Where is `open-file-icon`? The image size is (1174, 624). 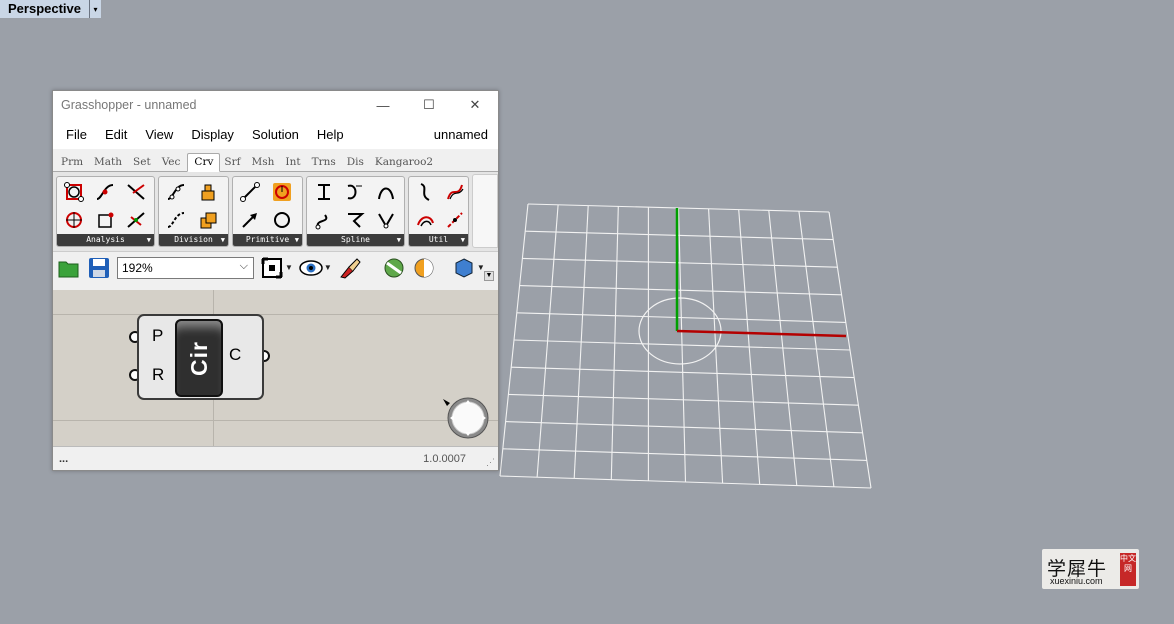
open-file-icon is located at coordinates (69, 268).